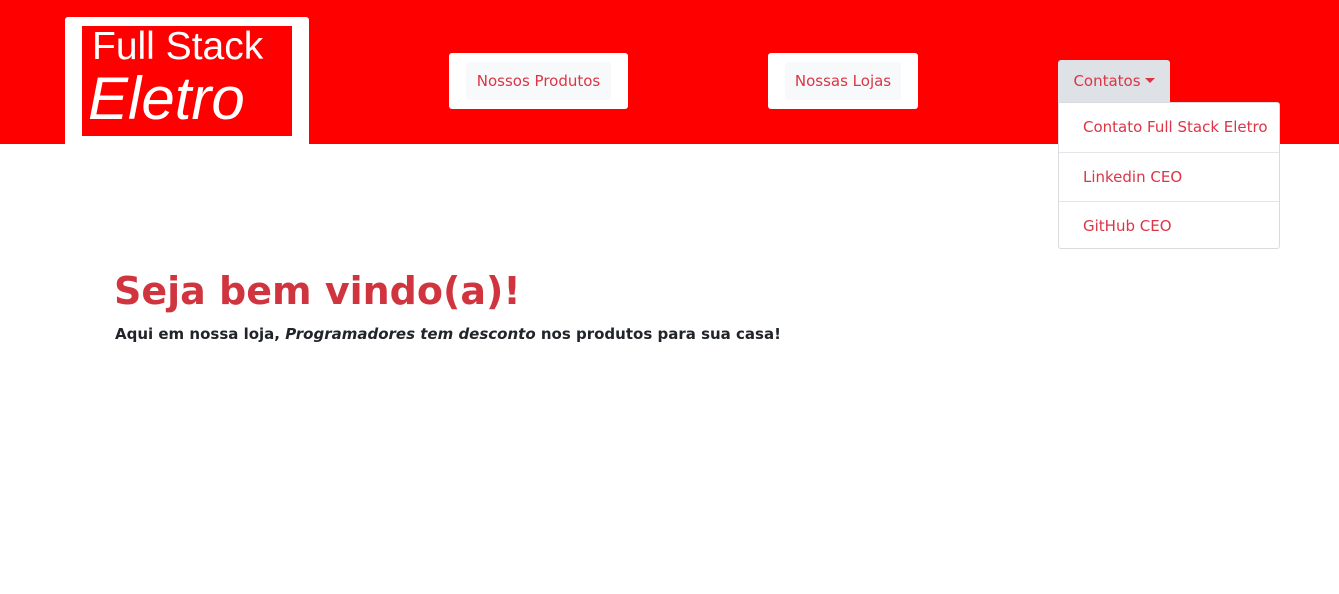  I want to click on dropdown-item-github-ceo: GitHub CEO, so click(1169, 225).